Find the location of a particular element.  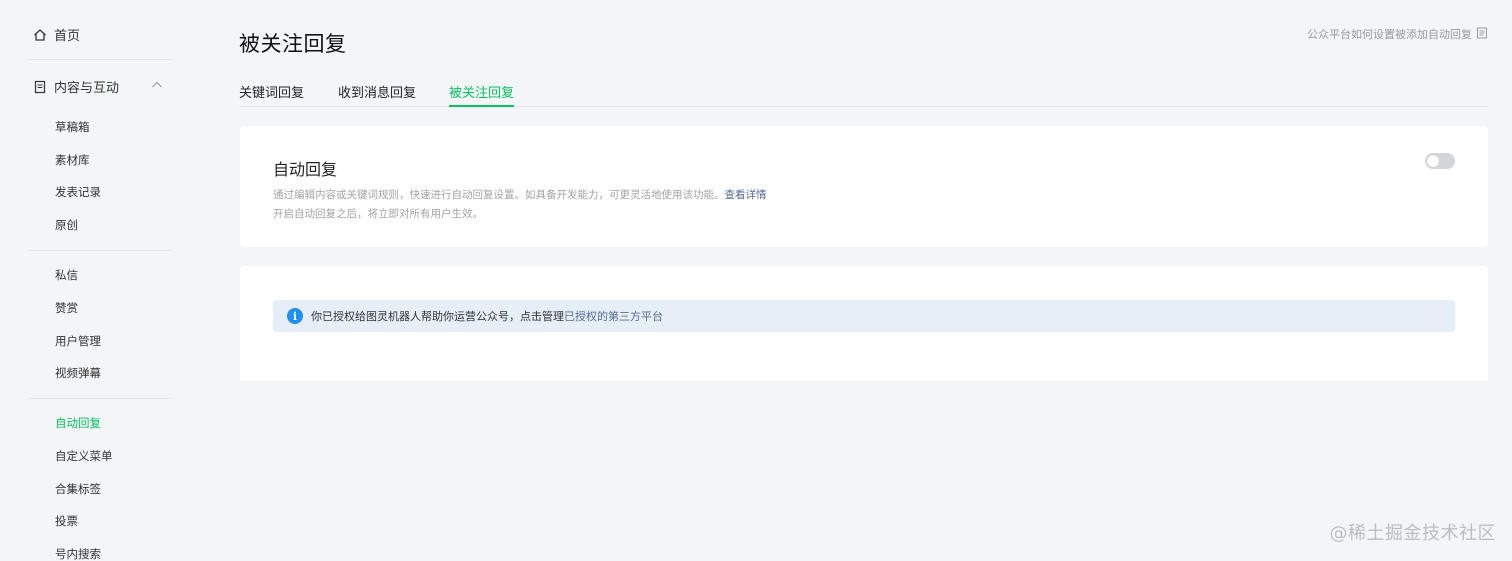

sidebar-item-voting: 投票 is located at coordinates (66, 521).